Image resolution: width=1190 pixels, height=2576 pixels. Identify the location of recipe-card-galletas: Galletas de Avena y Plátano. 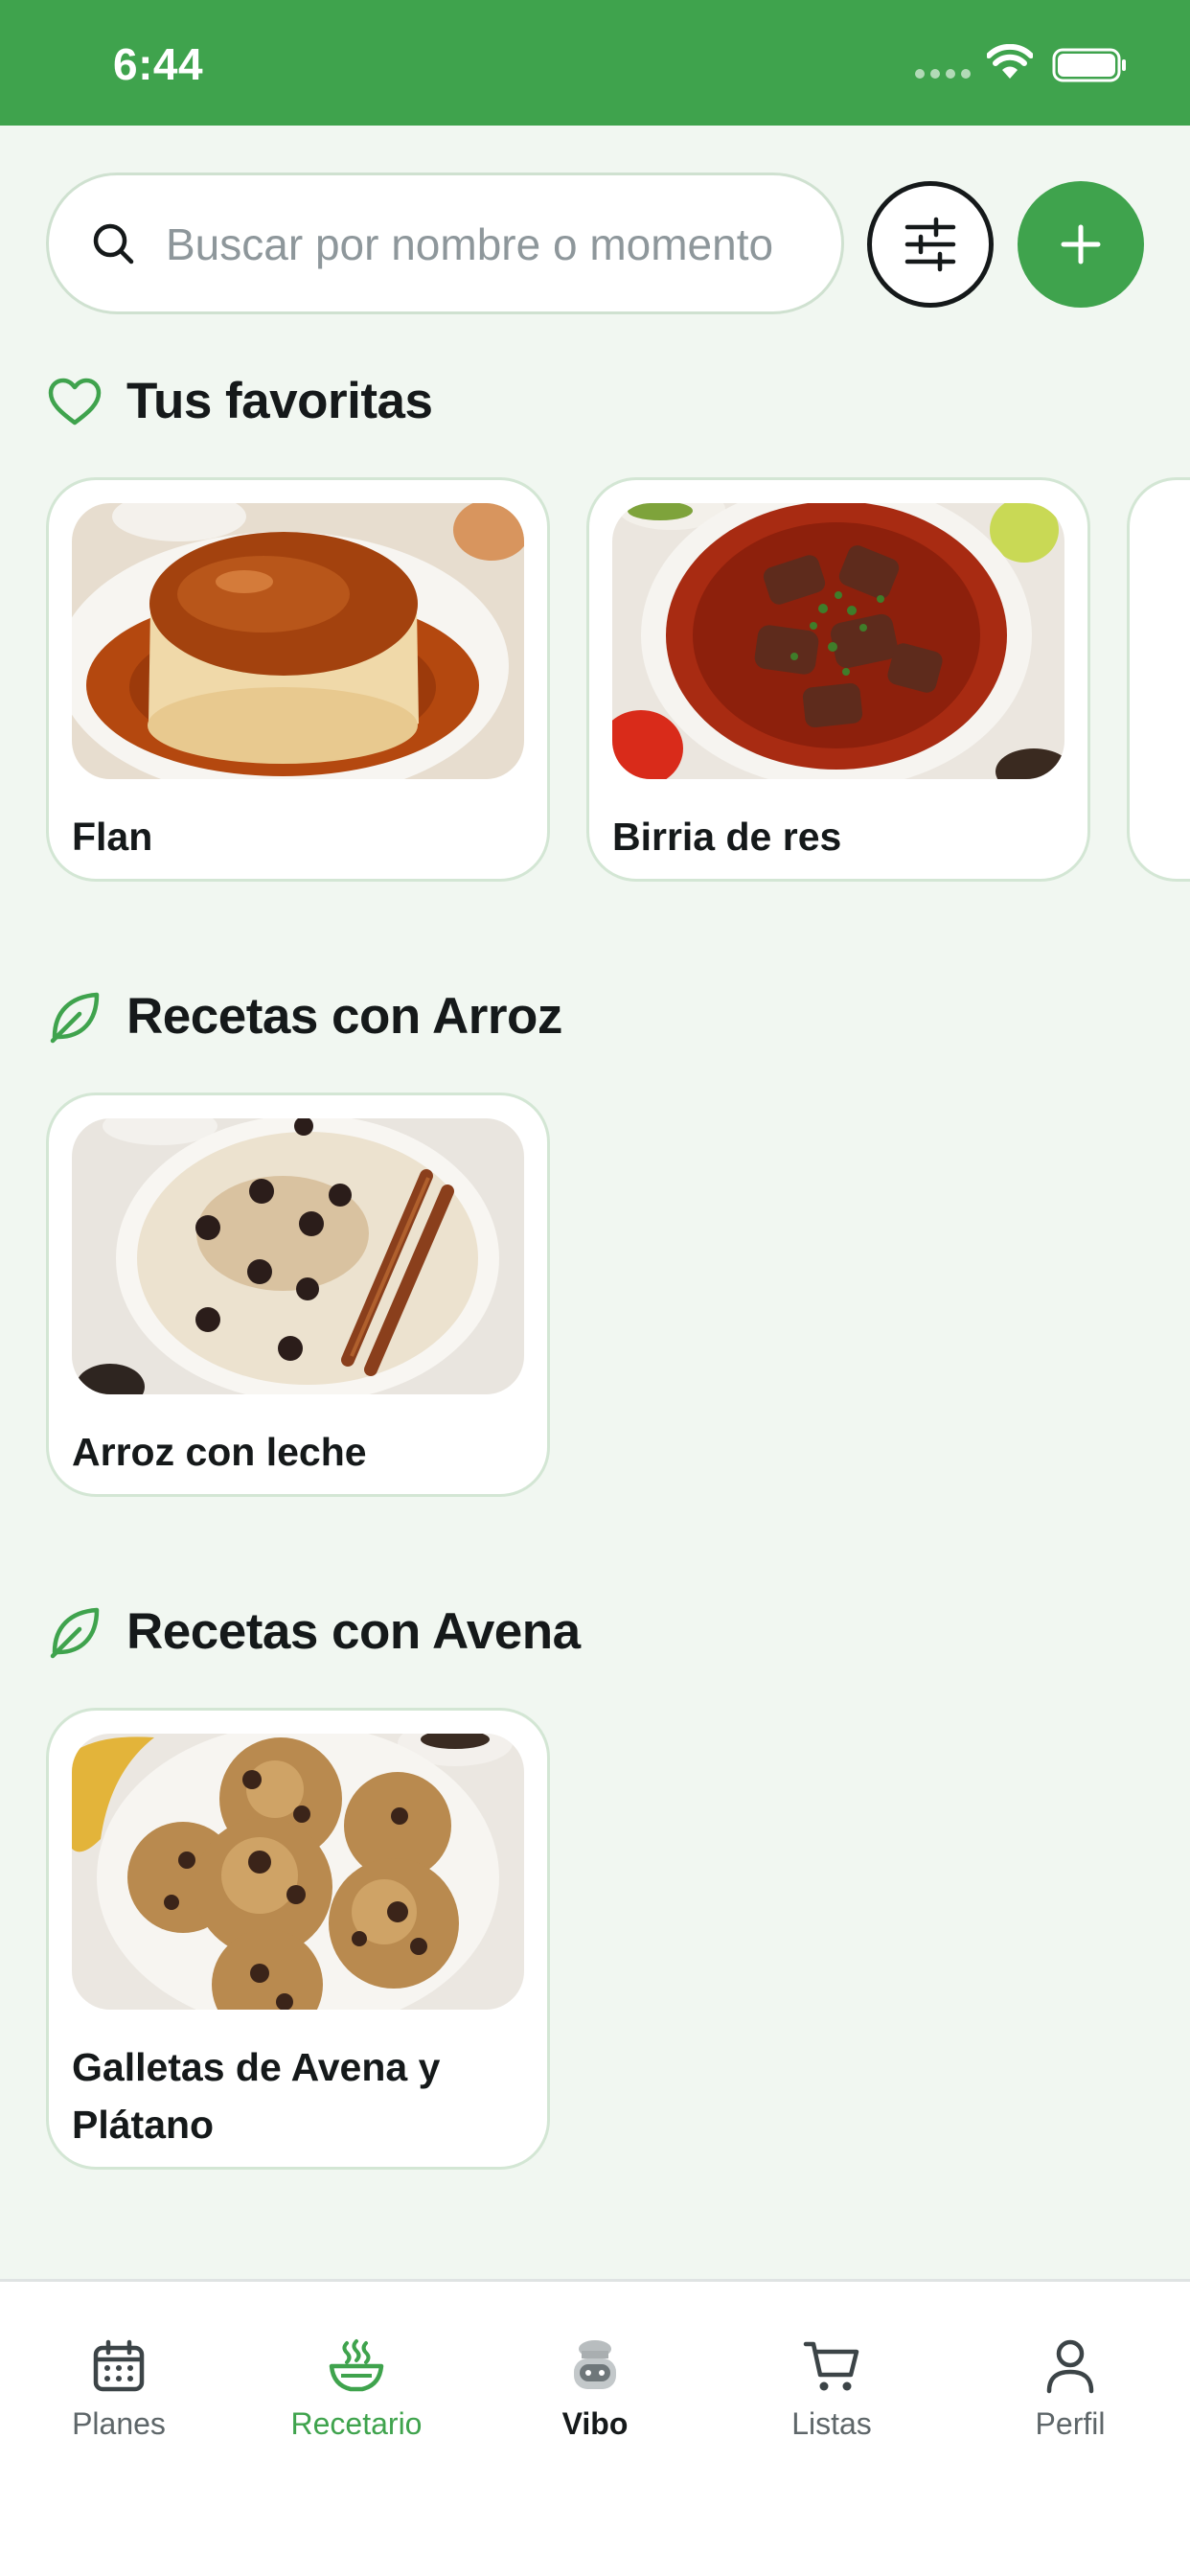
(298, 1939).